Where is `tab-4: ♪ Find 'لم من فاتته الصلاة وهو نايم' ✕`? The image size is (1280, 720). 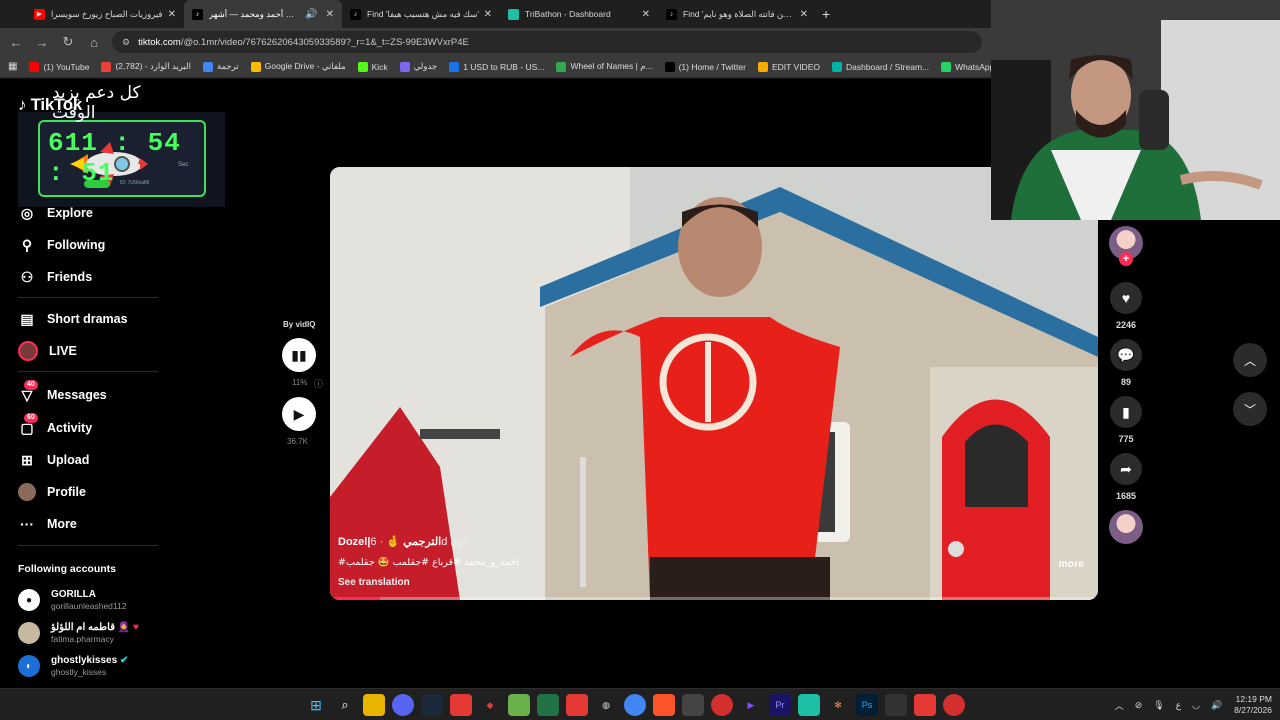
tab-4: ♪ Find 'لم من فاتته الصلاة وهو نايم' ✕ is located at coordinates (737, 14).